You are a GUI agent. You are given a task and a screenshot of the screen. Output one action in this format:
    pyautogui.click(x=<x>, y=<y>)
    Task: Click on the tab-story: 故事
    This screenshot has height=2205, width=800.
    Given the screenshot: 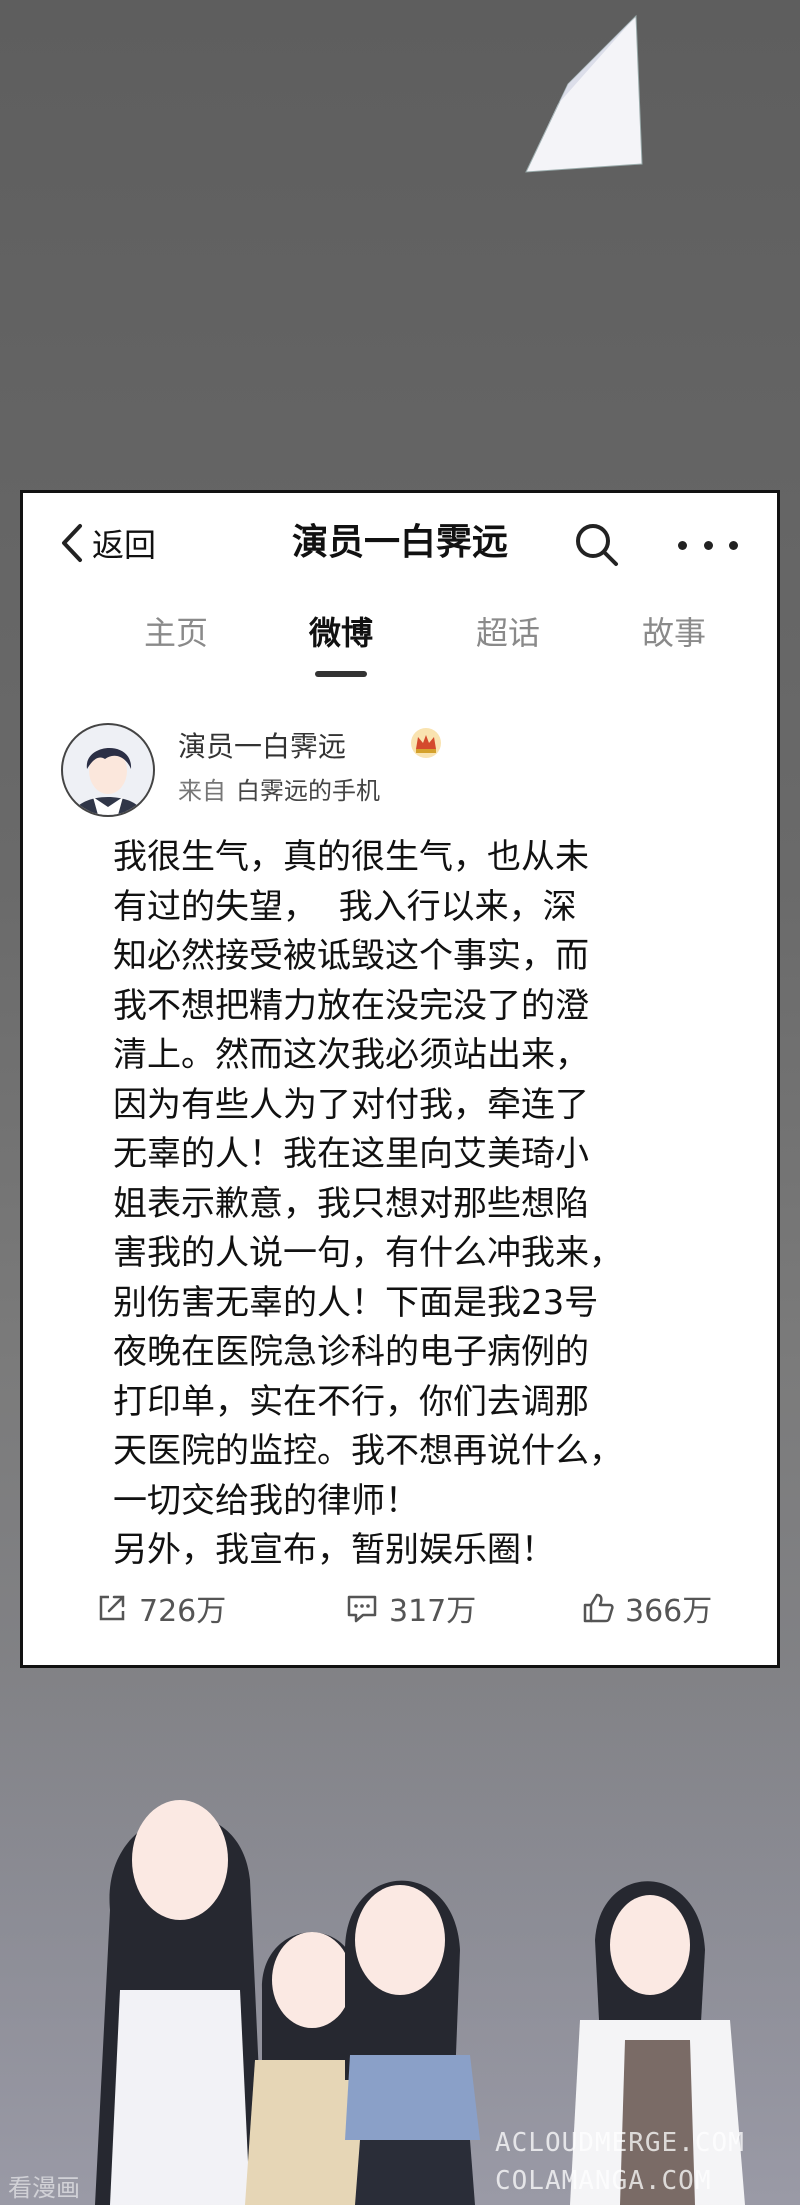 What is the action you would take?
    pyautogui.click(x=674, y=633)
    